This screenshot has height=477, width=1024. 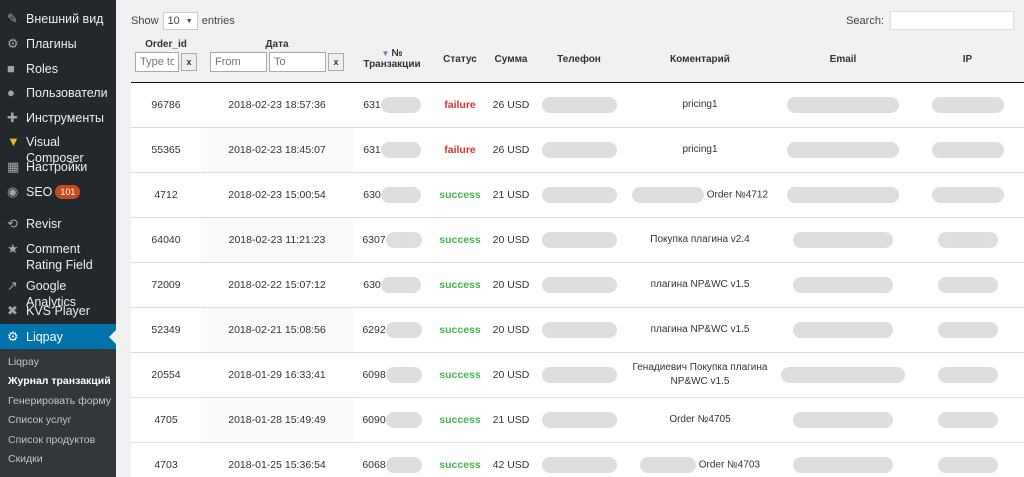 What do you see at coordinates (157, 62) in the screenshot?
I see `order-id-filter-input` at bounding box center [157, 62].